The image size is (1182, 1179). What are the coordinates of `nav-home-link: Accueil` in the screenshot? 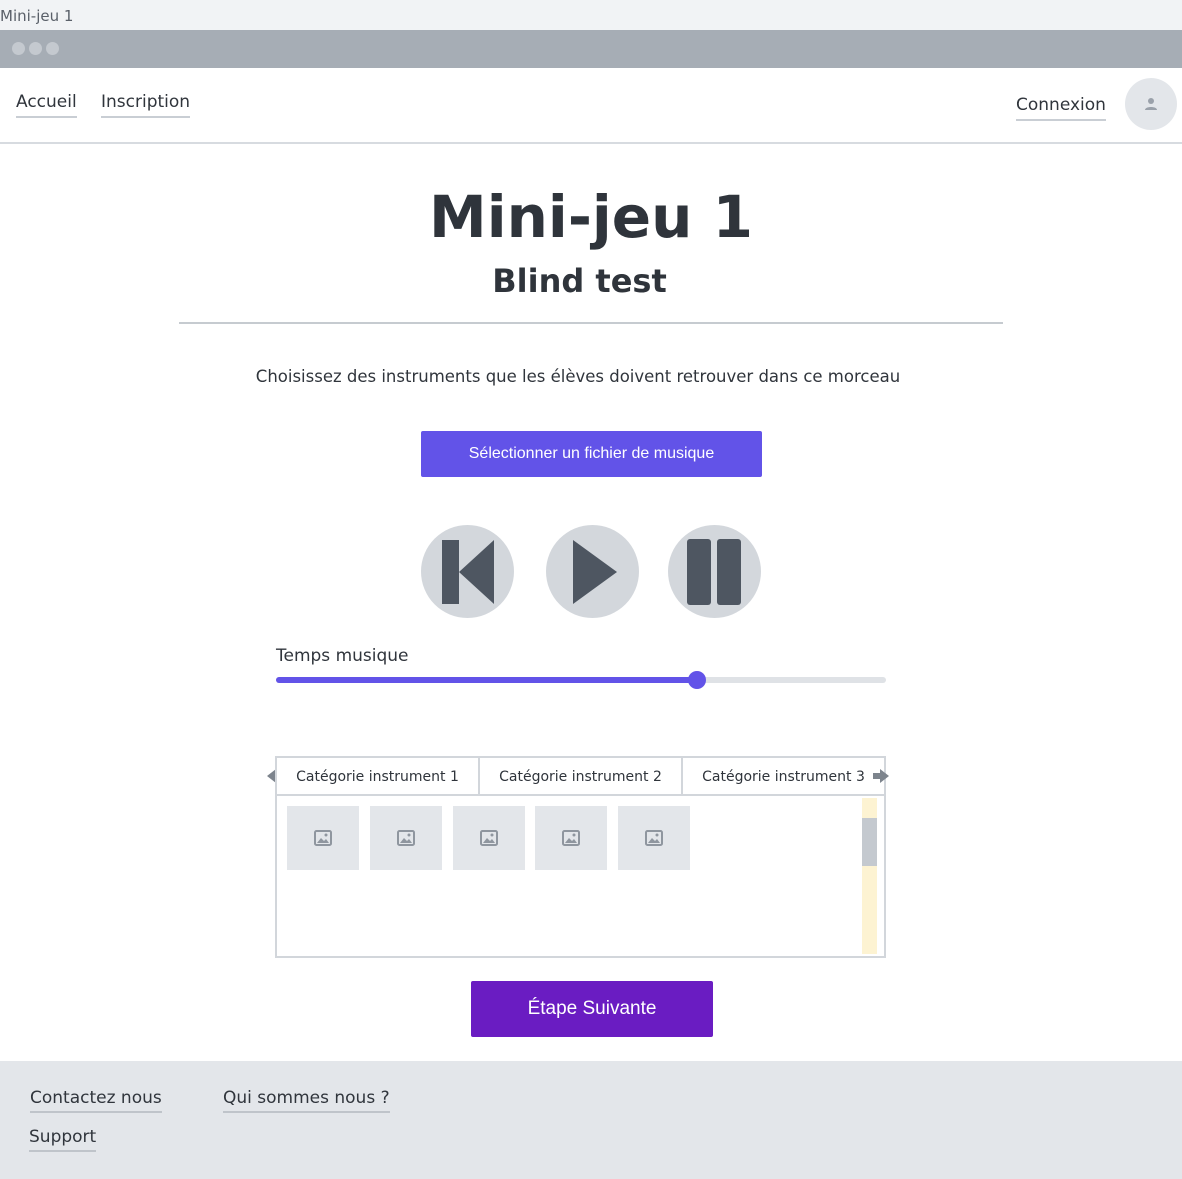 It's located at (46, 105).